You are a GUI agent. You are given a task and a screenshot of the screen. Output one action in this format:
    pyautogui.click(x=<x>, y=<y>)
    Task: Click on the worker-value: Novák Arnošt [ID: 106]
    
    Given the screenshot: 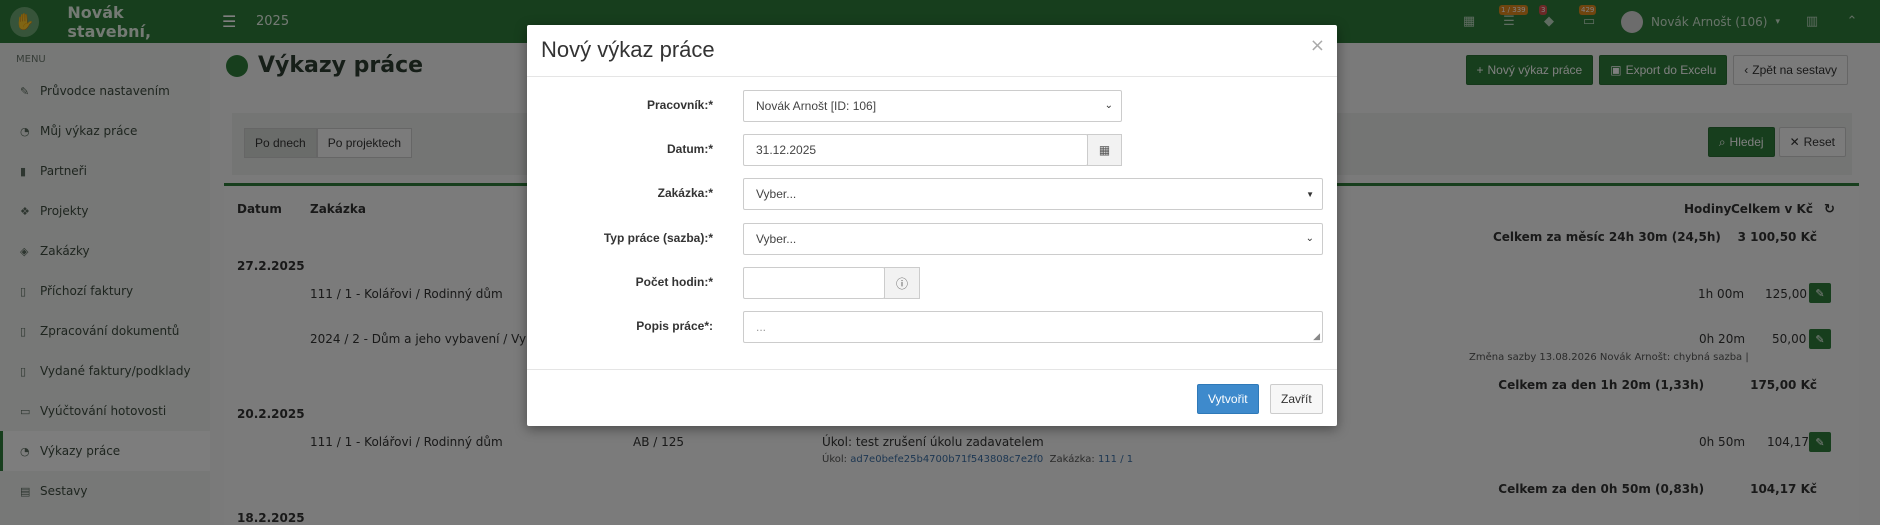 What is the action you would take?
    pyautogui.click(x=816, y=106)
    